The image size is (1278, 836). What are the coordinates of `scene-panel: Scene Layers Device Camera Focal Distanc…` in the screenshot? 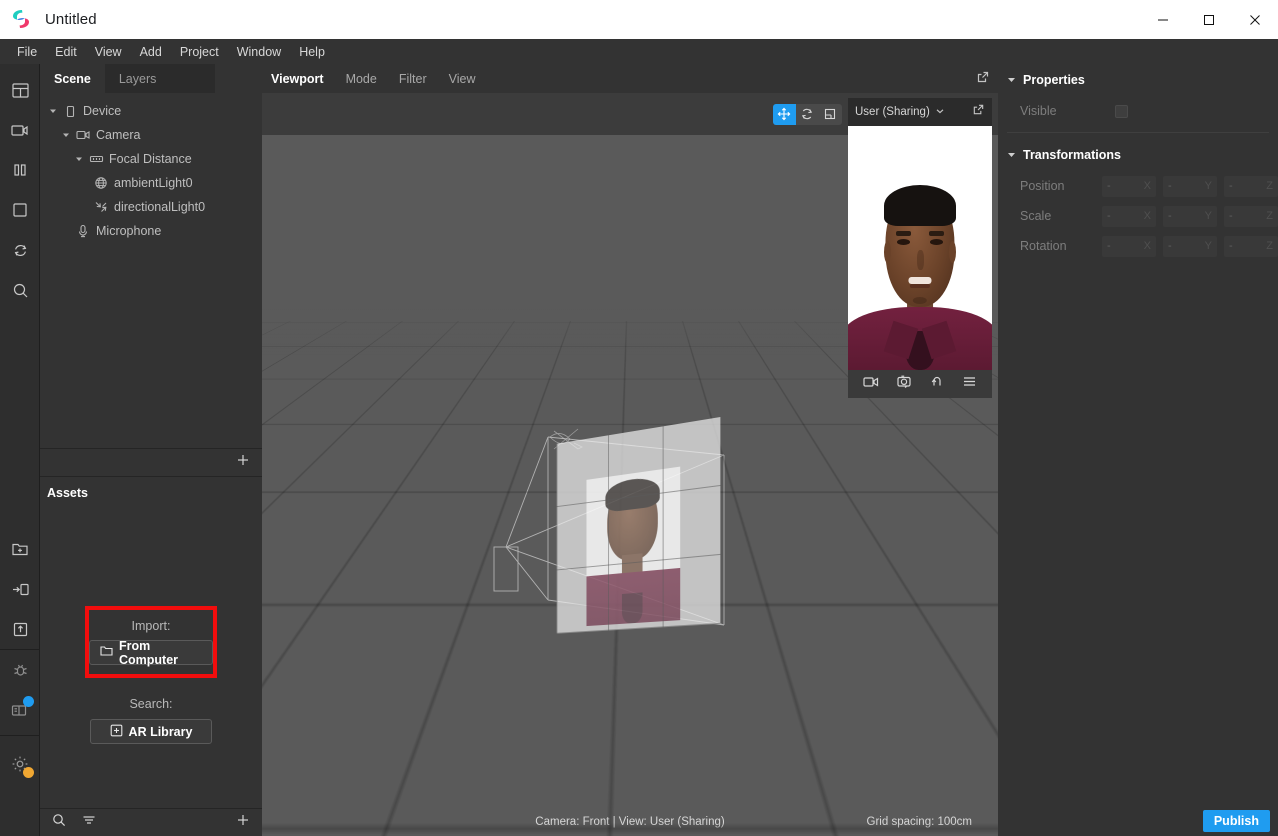 It's located at (151, 270).